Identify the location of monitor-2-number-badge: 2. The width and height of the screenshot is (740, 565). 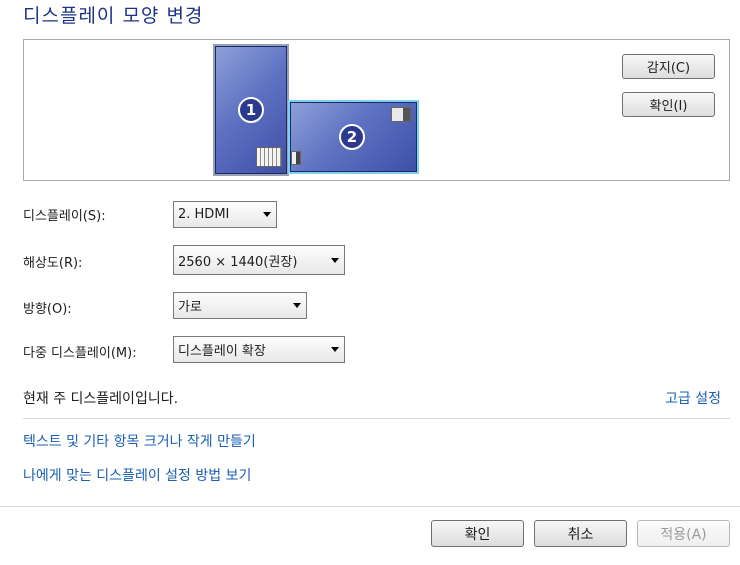
(352, 137).